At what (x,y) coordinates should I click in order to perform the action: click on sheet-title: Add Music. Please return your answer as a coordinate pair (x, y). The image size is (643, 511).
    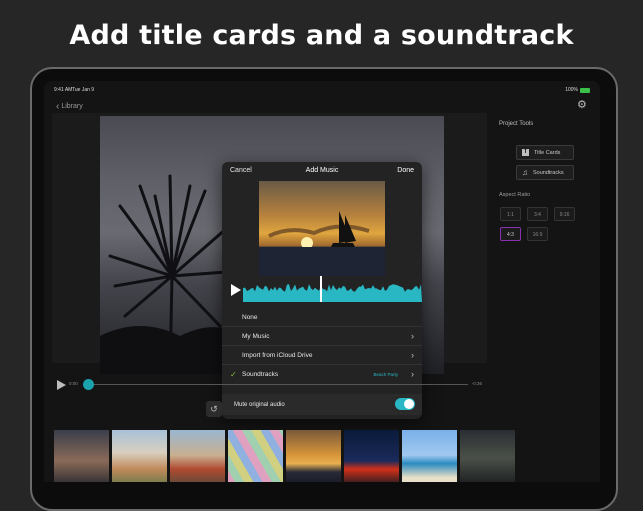
    Looking at the image, I should click on (322, 170).